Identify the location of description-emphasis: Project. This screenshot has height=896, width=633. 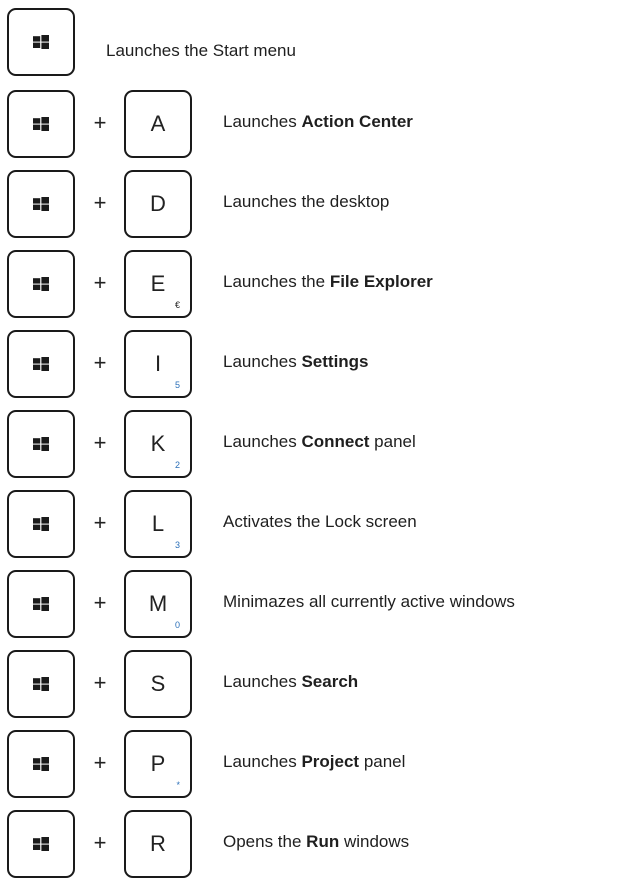
(330, 761).